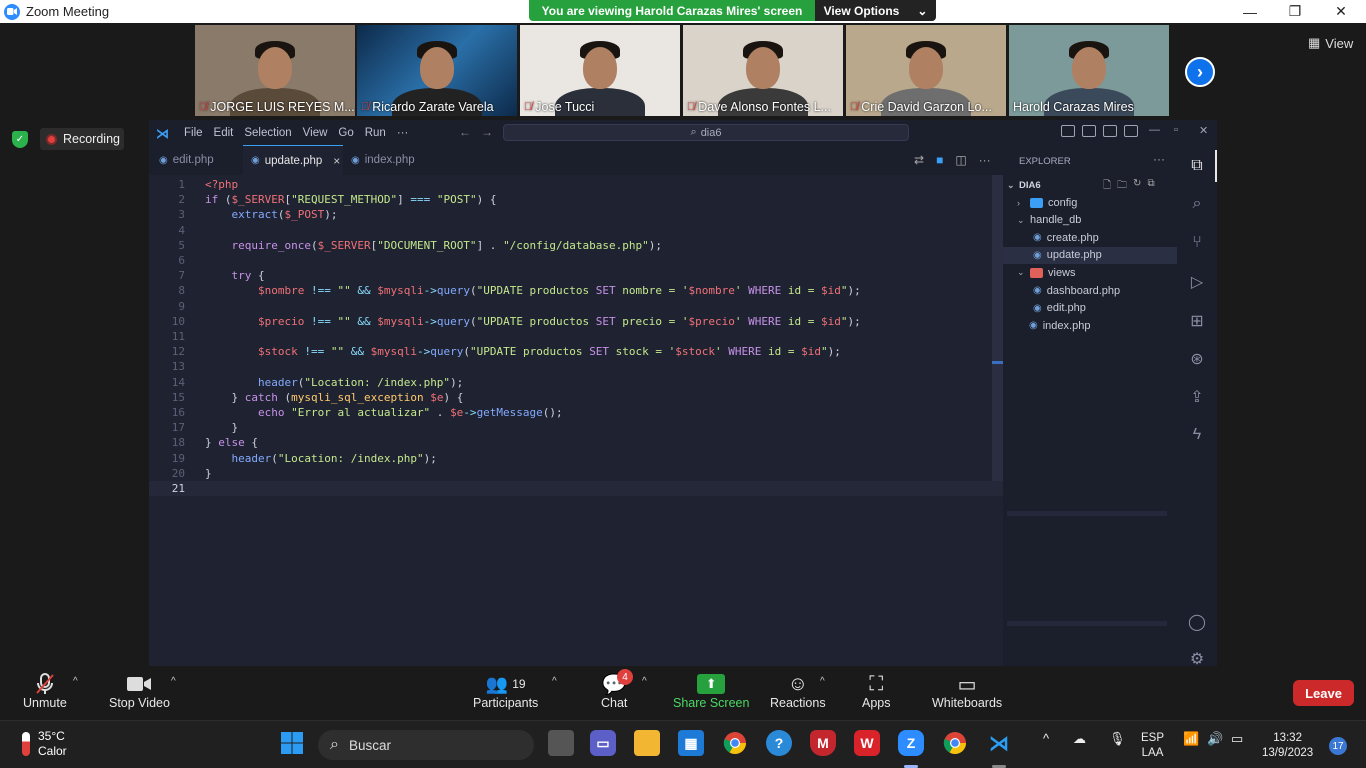  Describe the element at coordinates (911, 743) in the screenshot. I see `zoom-taskbar-icon: Z` at that location.